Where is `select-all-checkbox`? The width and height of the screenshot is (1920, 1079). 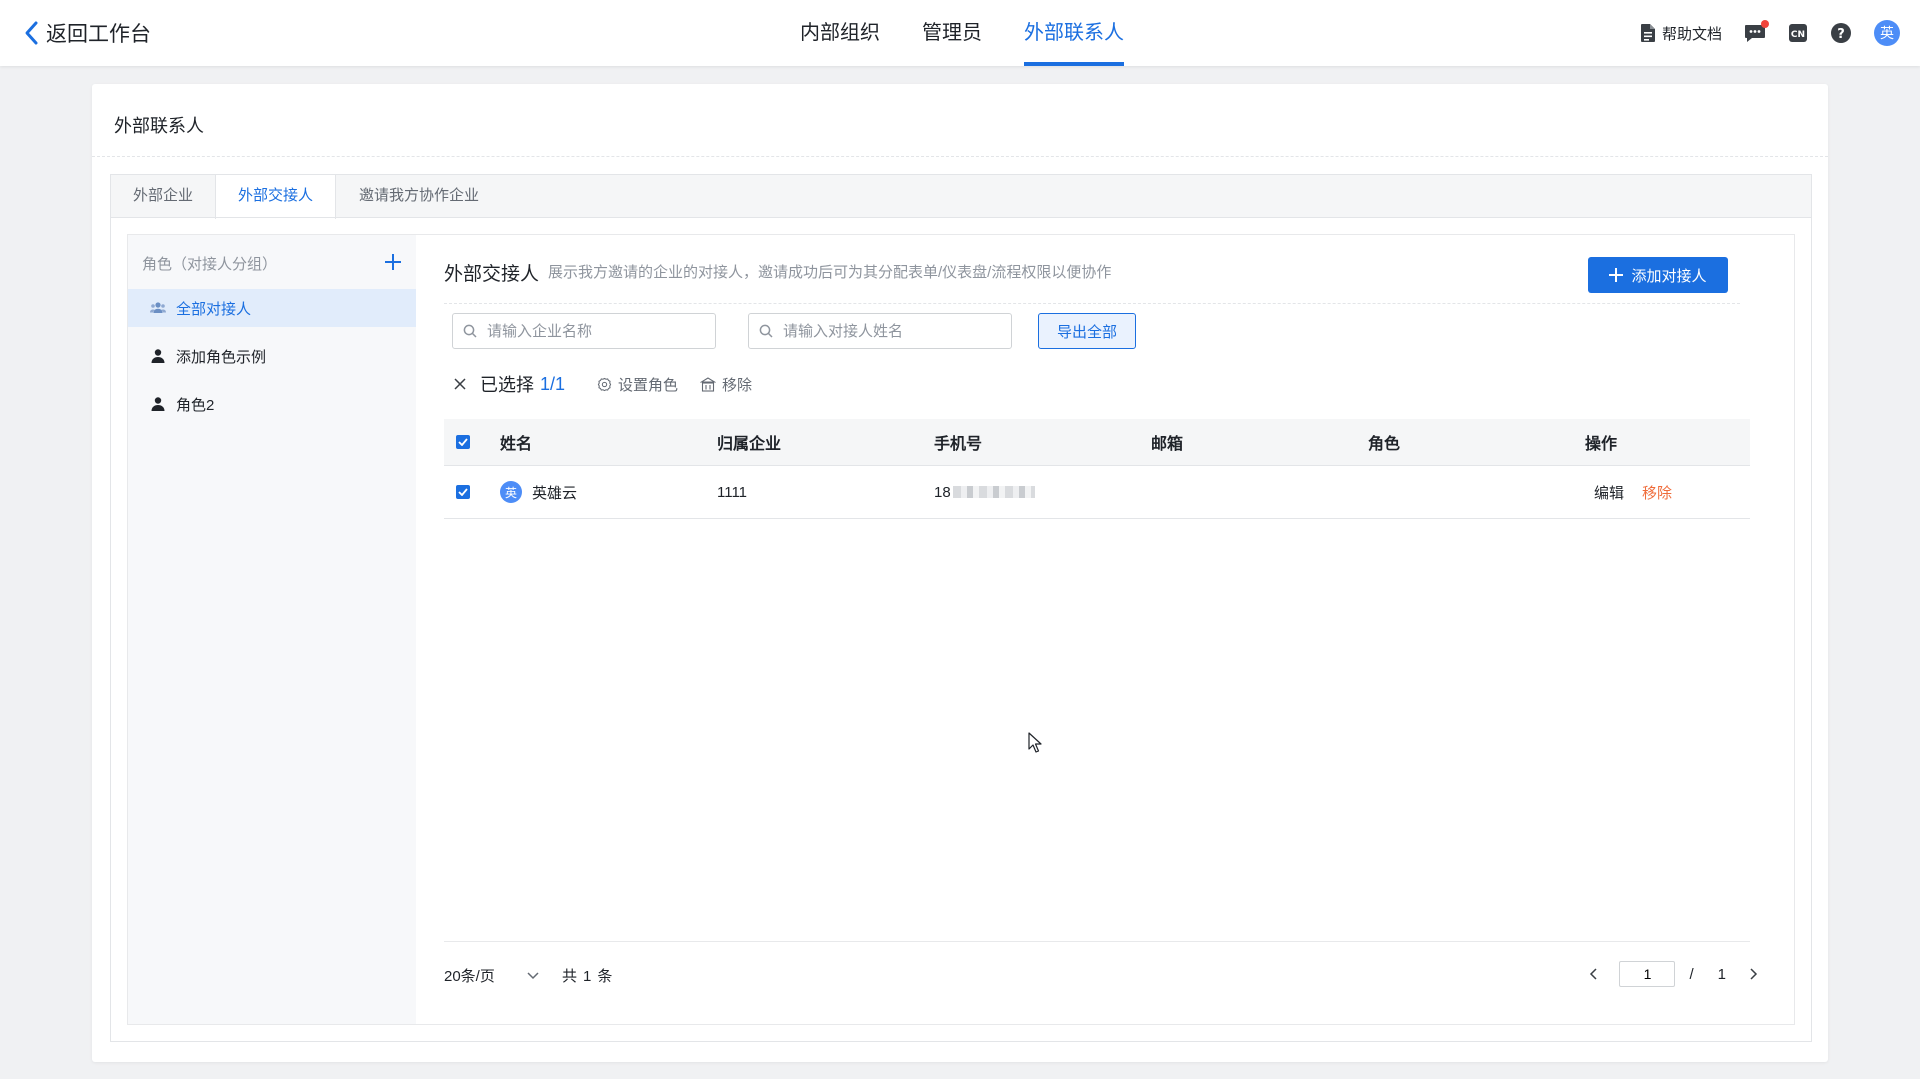
select-all-checkbox is located at coordinates (463, 442).